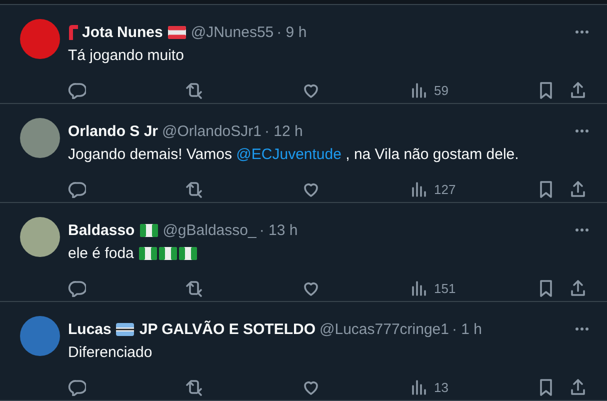 This screenshot has width=607, height=401. I want to click on views-button: 151, so click(433, 288).